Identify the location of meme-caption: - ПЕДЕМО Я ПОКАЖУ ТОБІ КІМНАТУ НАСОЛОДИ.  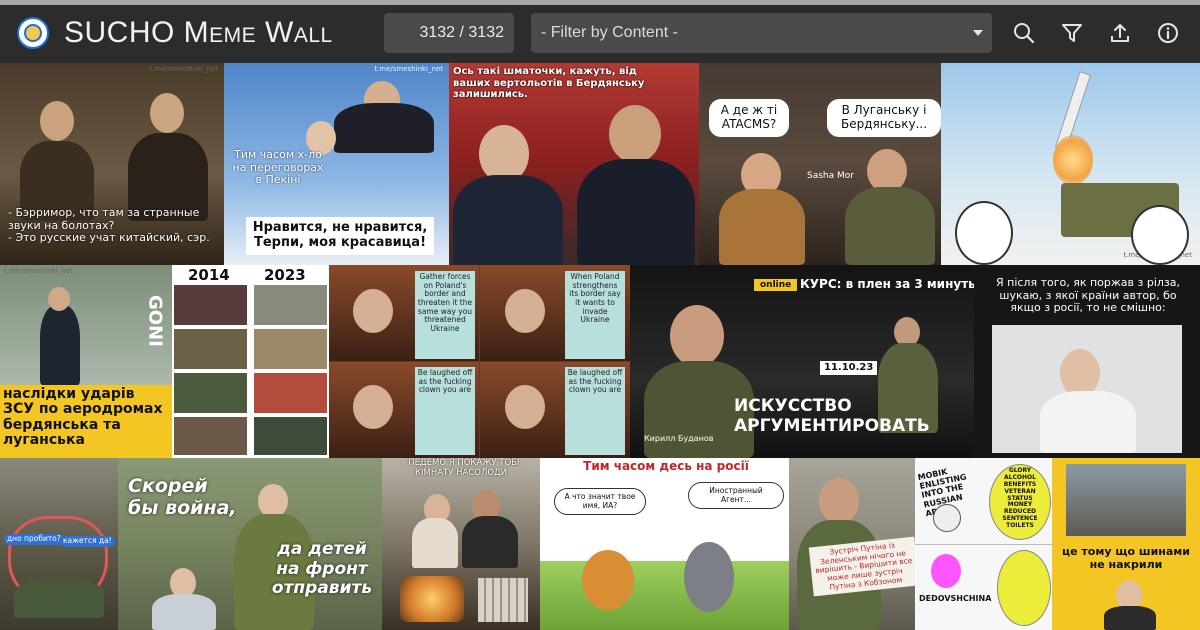
(461, 468).